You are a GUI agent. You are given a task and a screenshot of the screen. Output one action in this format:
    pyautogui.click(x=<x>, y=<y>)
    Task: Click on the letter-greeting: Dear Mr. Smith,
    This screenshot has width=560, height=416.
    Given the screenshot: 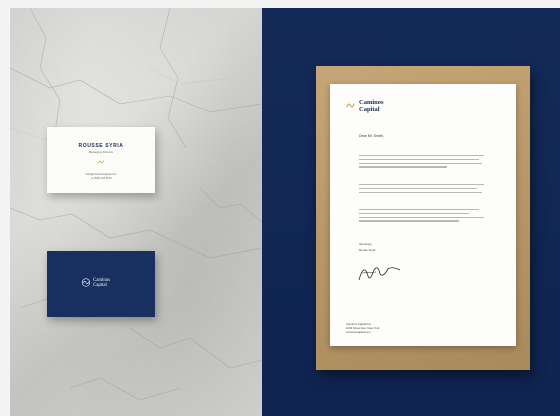 What is the action you would take?
    pyautogui.click(x=371, y=136)
    